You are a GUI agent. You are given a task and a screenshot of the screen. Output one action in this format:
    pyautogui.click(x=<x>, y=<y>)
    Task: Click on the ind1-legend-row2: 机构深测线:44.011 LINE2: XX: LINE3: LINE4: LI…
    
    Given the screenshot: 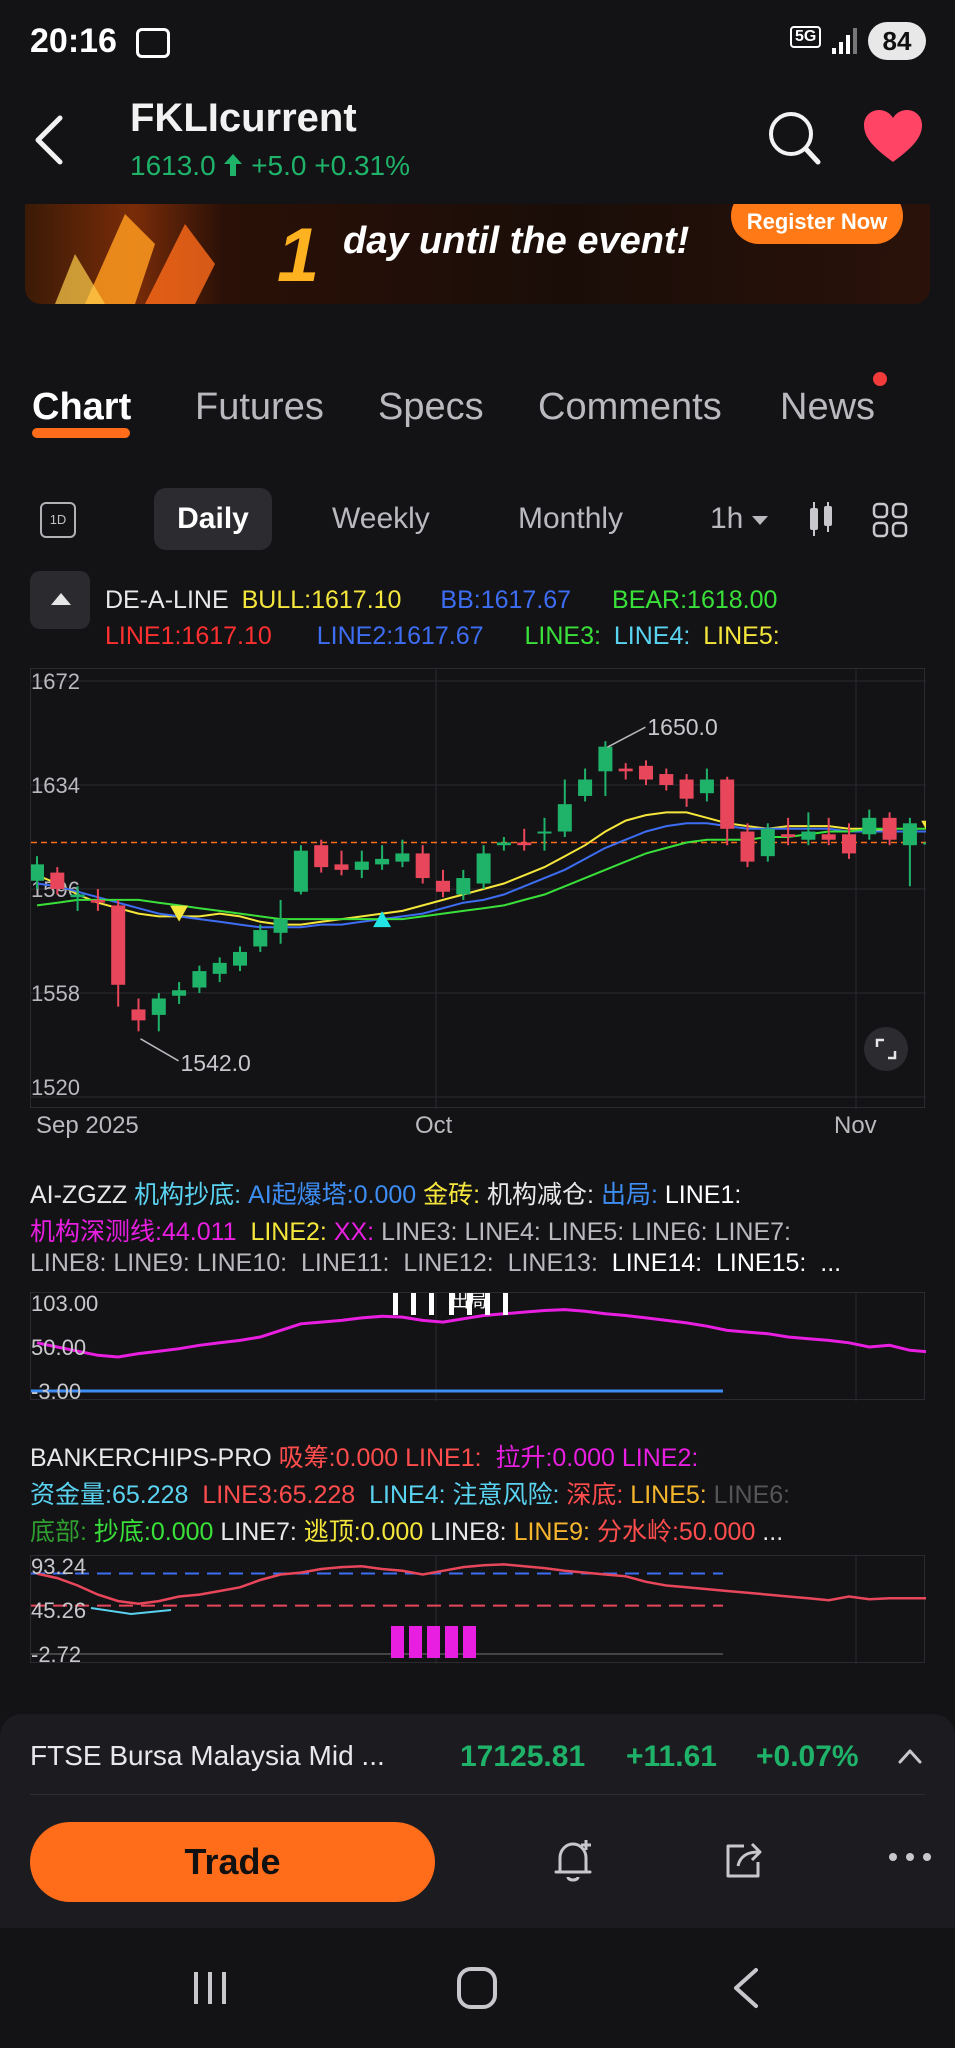 What is the action you would take?
    pyautogui.click(x=410, y=1230)
    